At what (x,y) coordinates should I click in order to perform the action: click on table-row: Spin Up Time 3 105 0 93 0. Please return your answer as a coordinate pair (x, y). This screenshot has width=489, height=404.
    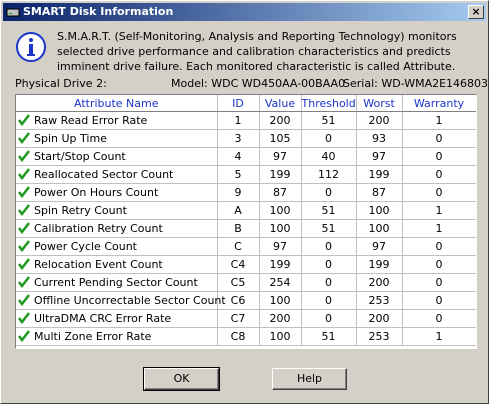
    Looking at the image, I should click on (246, 138).